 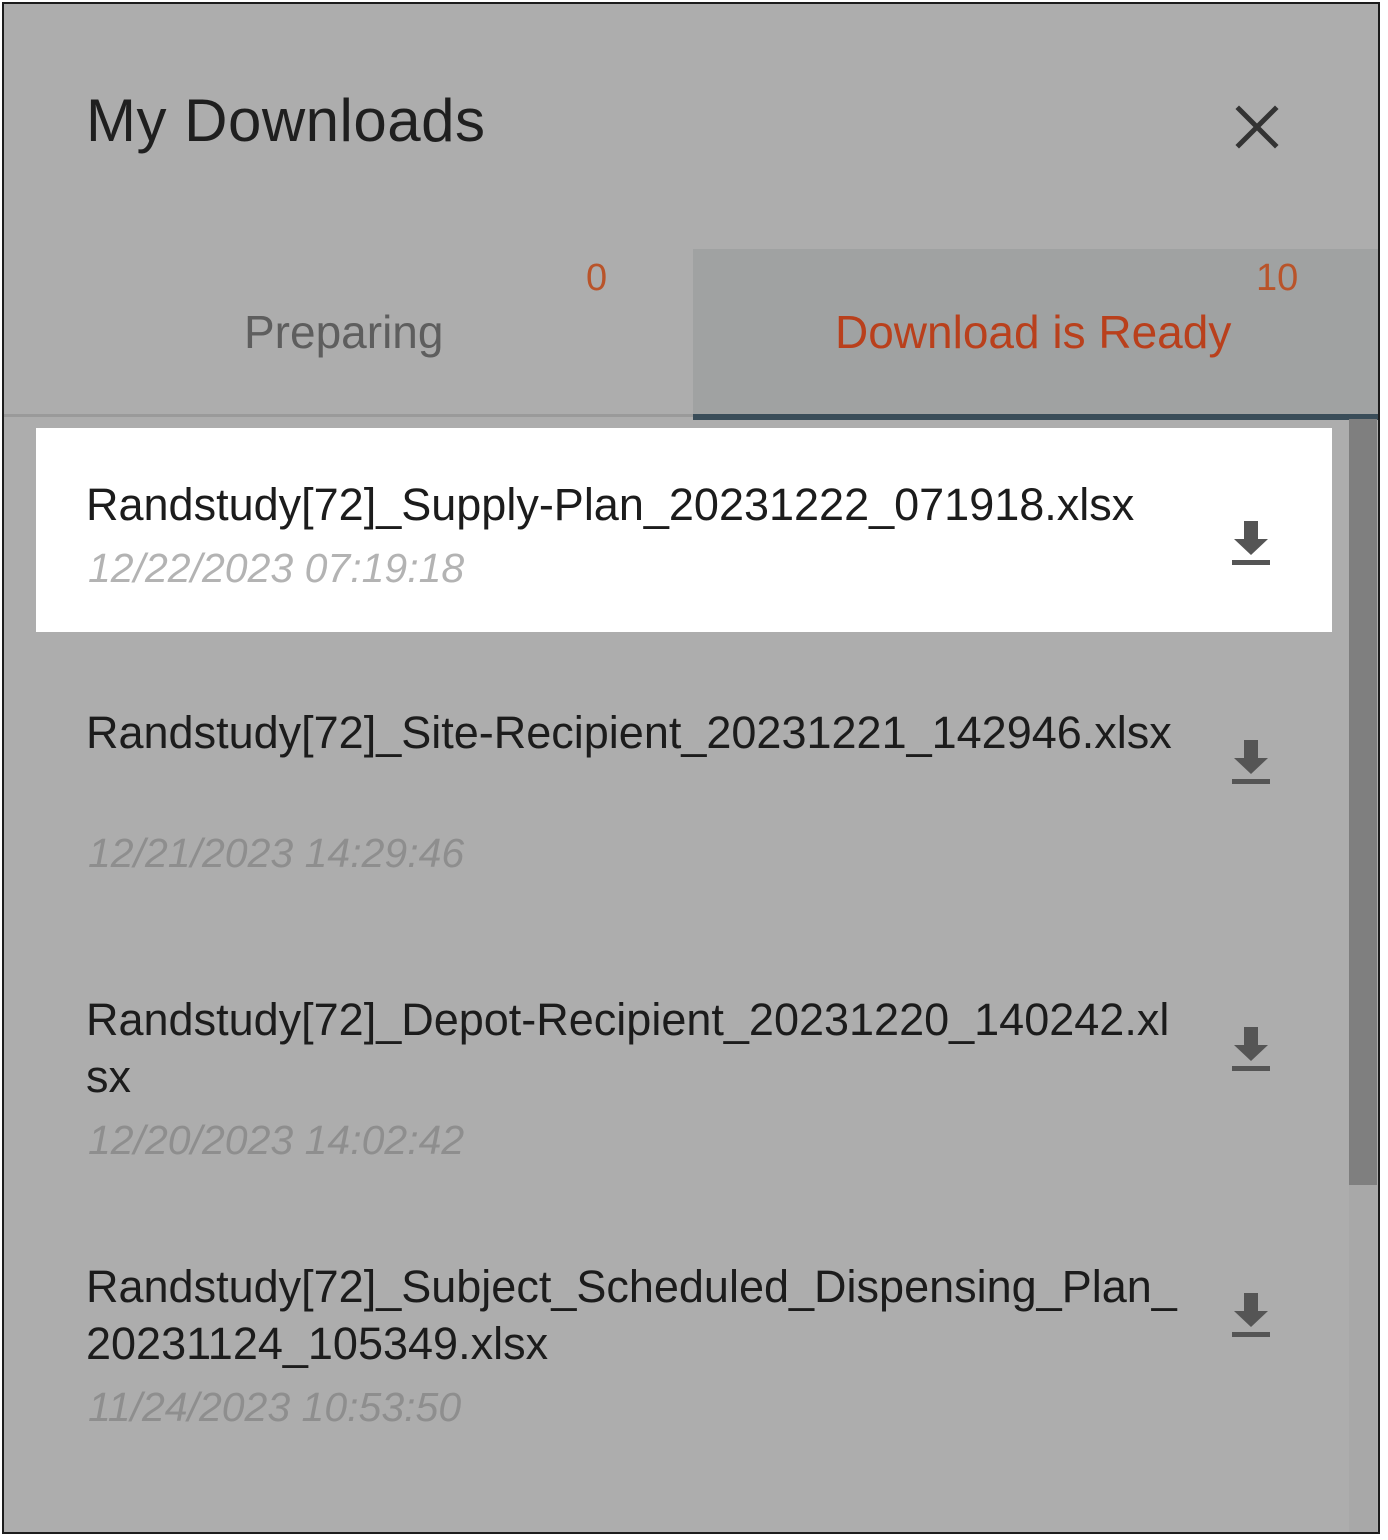 I want to click on file-date: 11/24/2023 10:53:50, so click(x=275, y=1407).